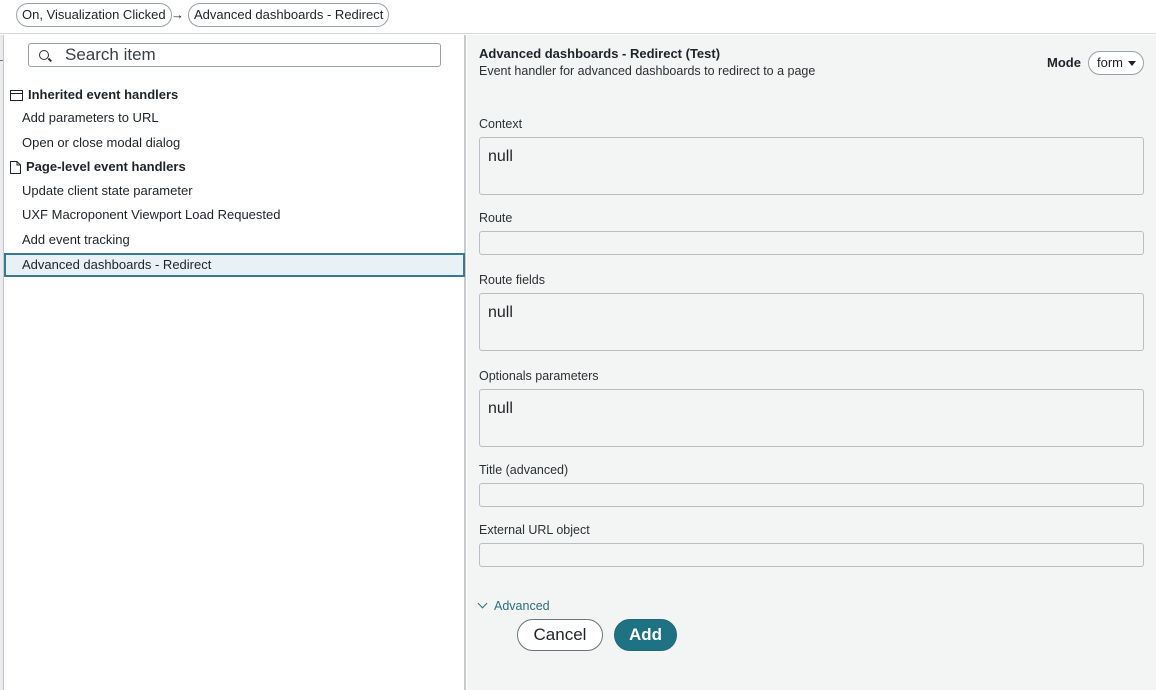 This screenshot has width=1156, height=690. I want to click on window-icon, so click(16, 96).